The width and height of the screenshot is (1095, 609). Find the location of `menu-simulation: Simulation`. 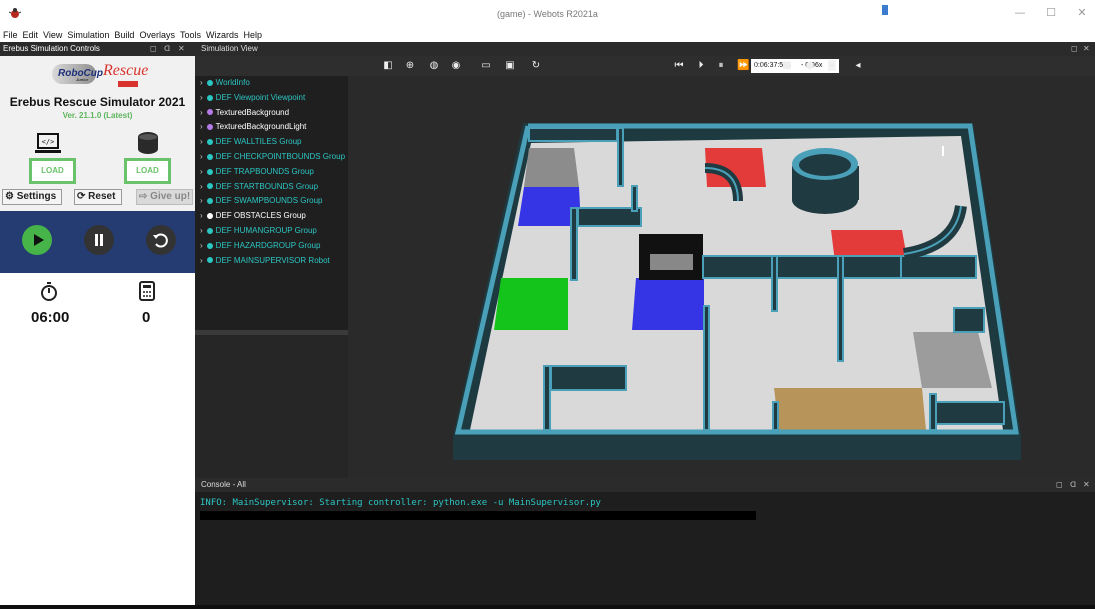

menu-simulation: Simulation is located at coordinates (88, 35).